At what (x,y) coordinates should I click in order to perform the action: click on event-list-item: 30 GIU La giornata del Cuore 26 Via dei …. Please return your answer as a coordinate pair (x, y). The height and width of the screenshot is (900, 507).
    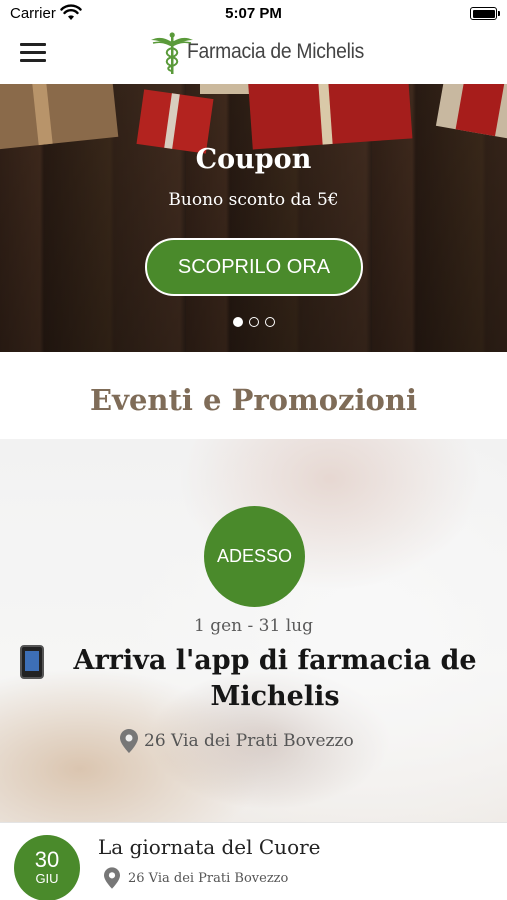
    Looking at the image, I should click on (253, 861).